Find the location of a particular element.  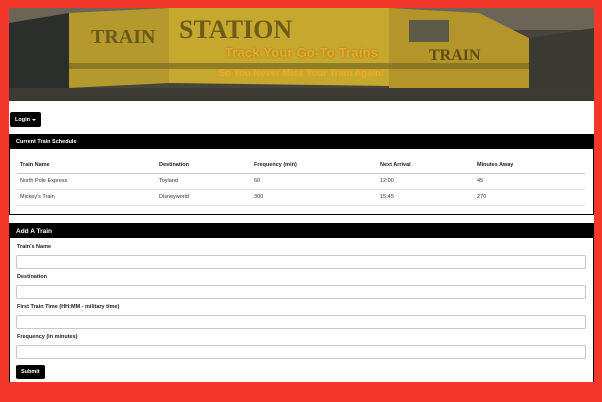

table-row: North Pole Express Toyland 60 12:00 45 is located at coordinates (301, 181).